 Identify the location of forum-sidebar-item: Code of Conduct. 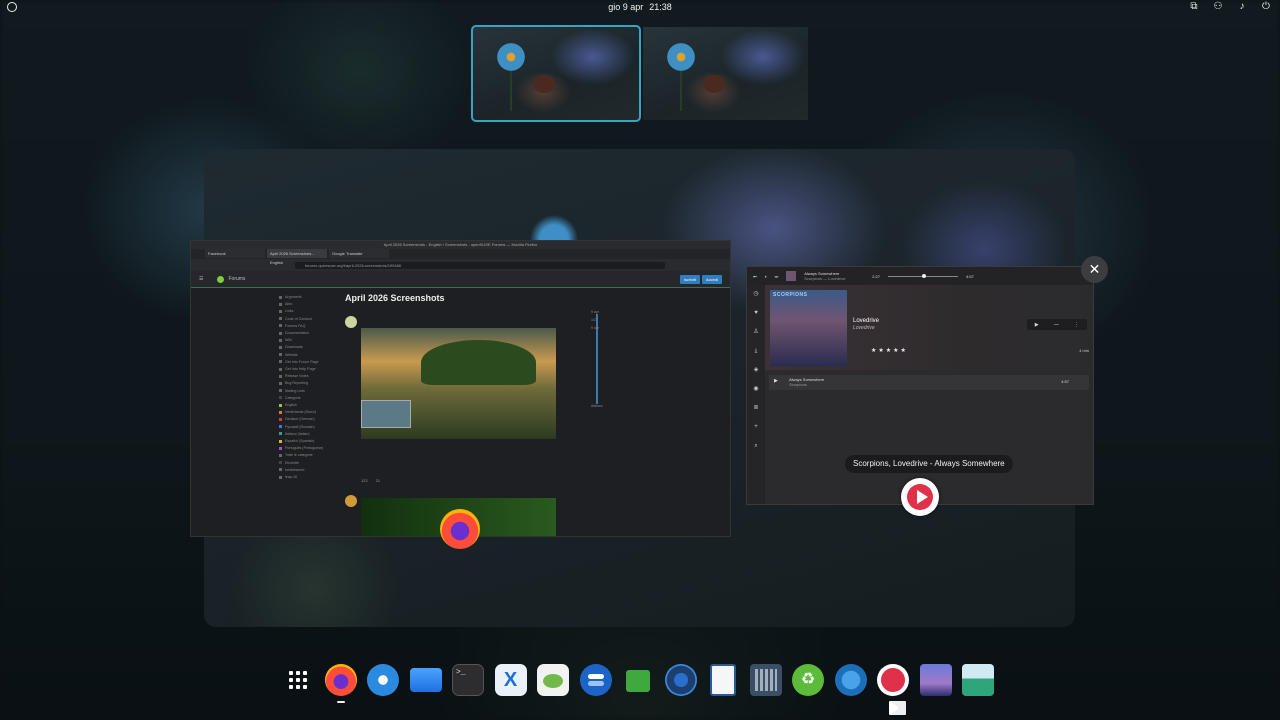
(301, 319).